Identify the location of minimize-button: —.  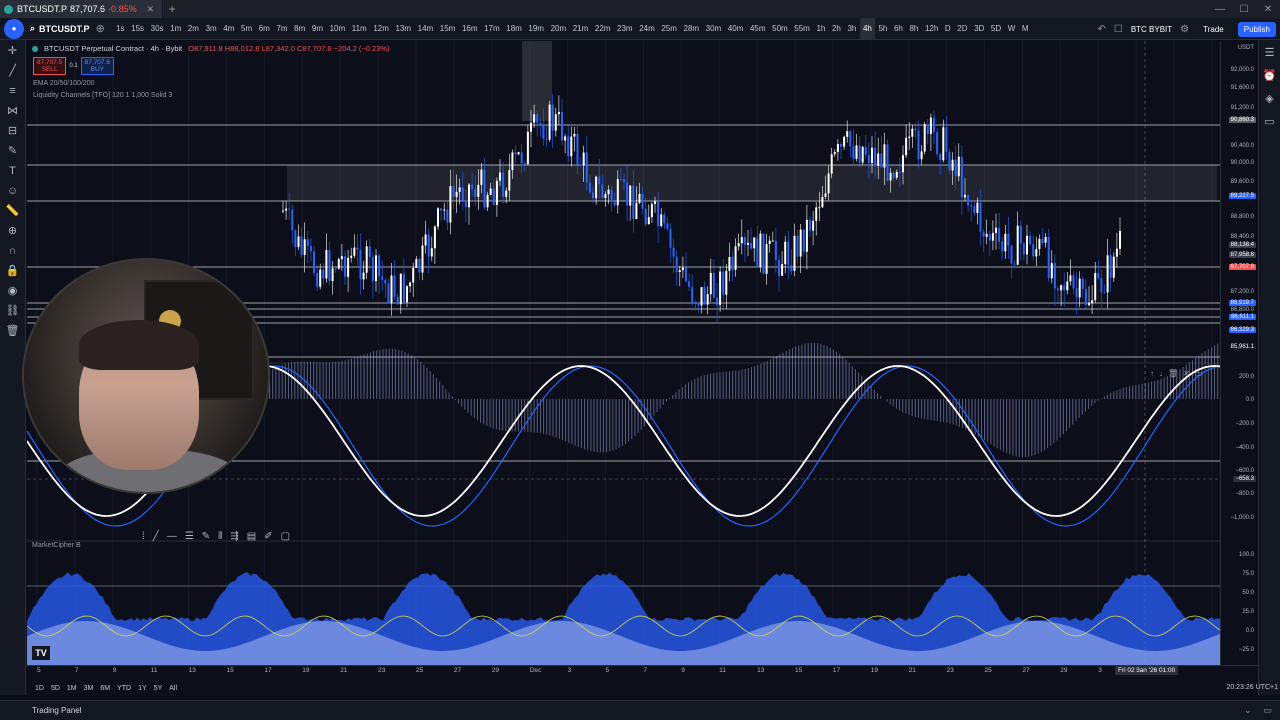
(1220, 9).